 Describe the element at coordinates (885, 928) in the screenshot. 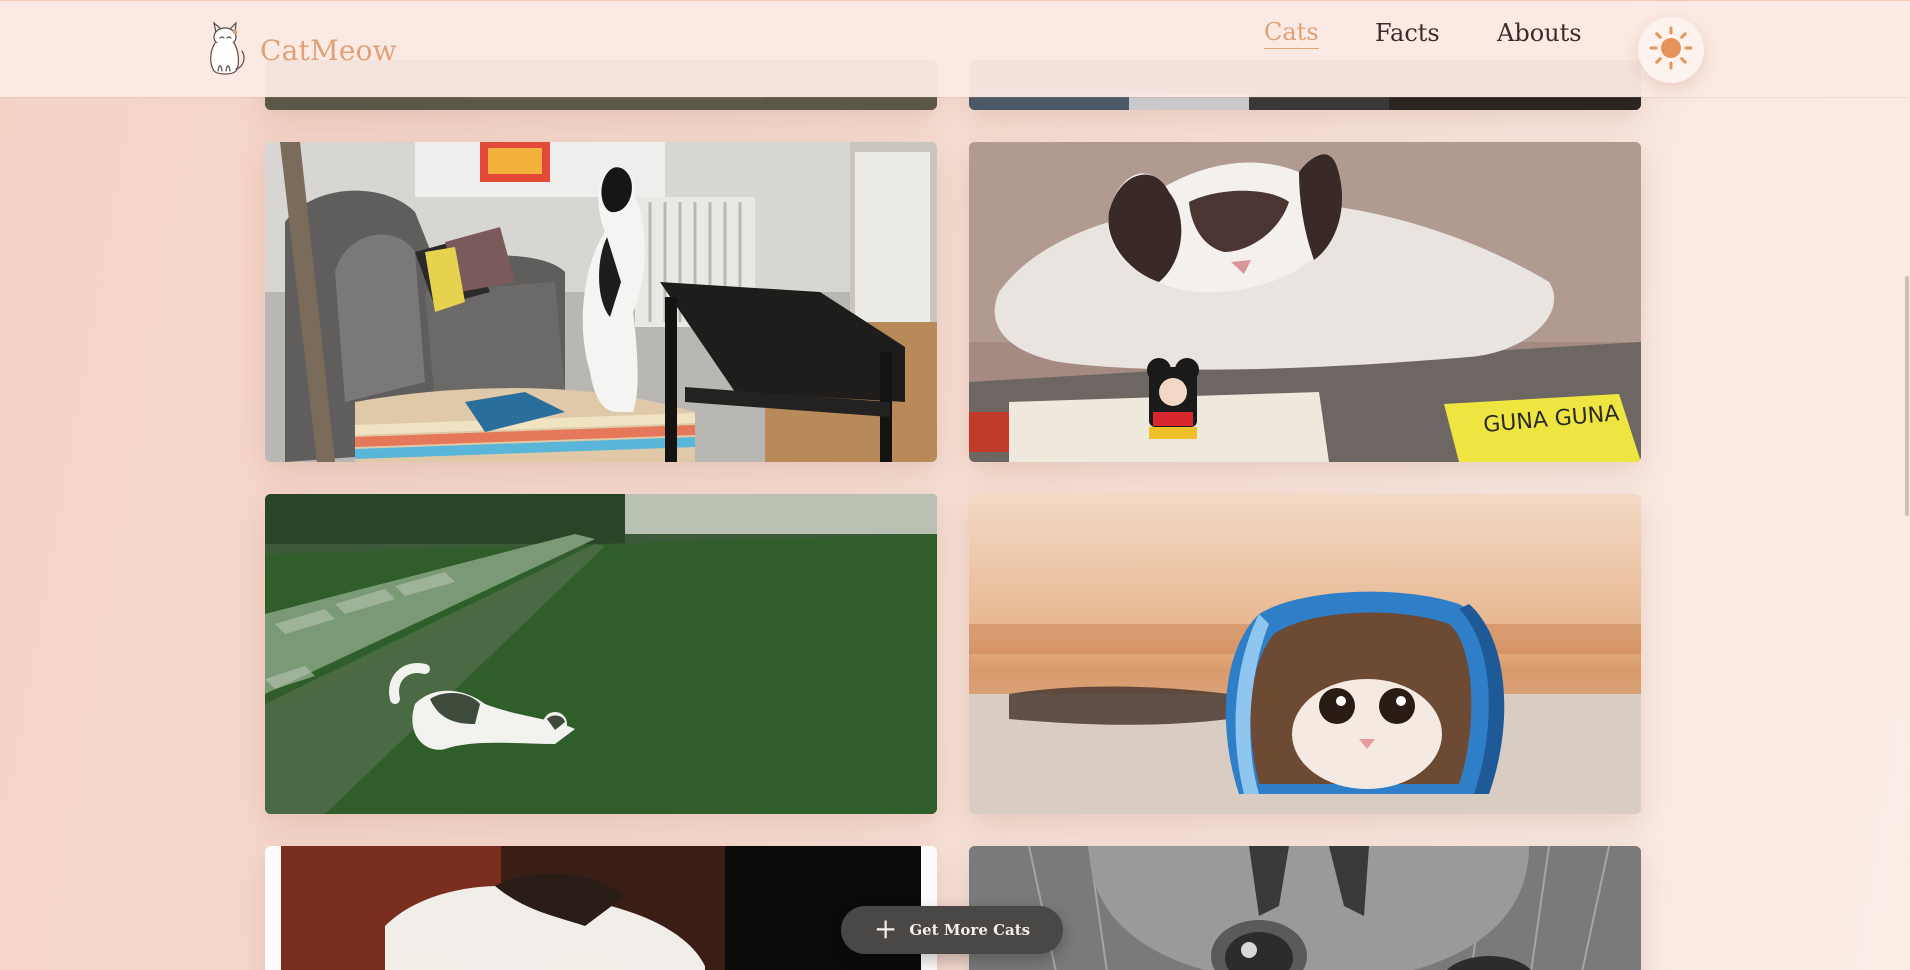

I see `plus-icon: +` at that location.